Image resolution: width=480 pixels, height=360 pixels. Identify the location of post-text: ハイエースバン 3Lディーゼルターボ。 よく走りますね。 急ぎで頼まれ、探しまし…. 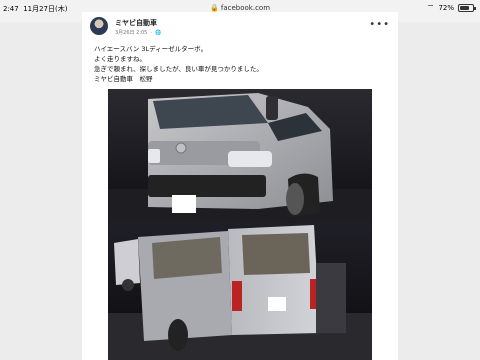
(178, 64).